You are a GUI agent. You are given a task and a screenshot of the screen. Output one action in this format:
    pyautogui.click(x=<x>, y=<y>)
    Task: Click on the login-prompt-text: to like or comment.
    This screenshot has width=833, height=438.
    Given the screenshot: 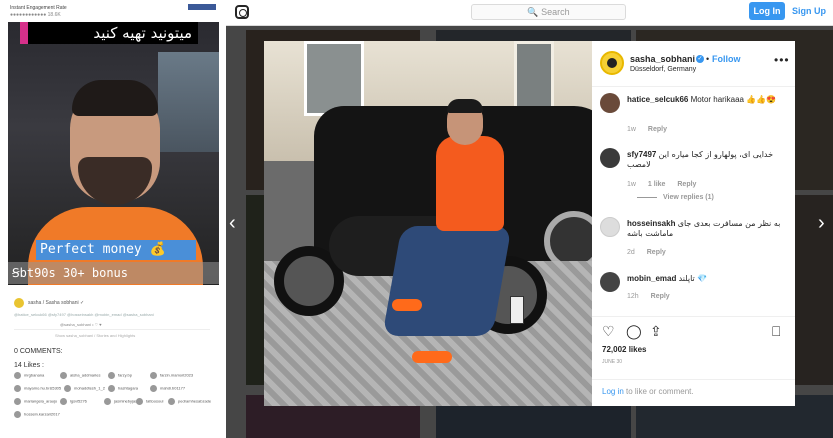 What is the action you would take?
    pyautogui.click(x=658, y=391)
    